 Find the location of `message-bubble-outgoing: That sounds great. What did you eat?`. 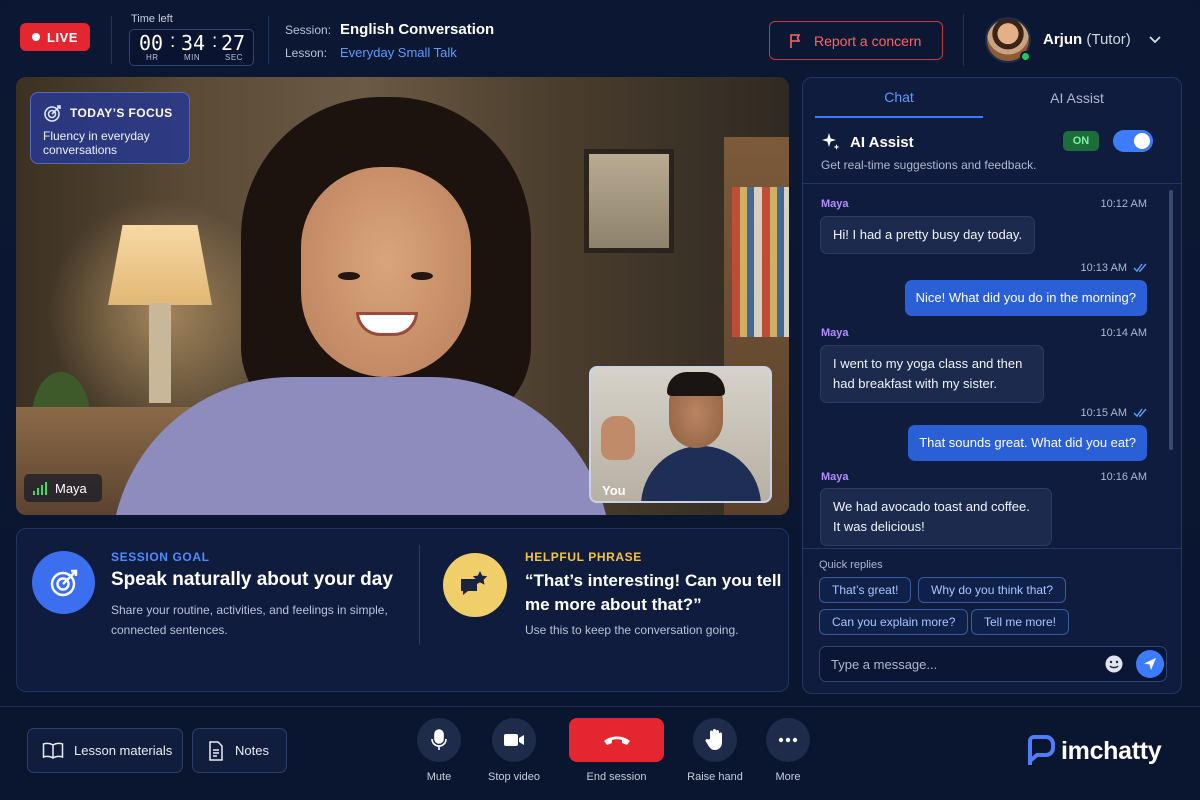

message-bubble-outgoing: That sounds great. What did you eat? is located at coordinates (1027, 443).